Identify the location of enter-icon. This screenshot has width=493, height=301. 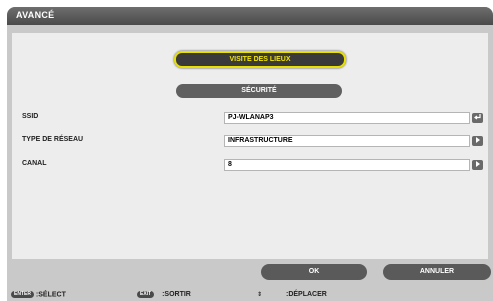
(477, 118).